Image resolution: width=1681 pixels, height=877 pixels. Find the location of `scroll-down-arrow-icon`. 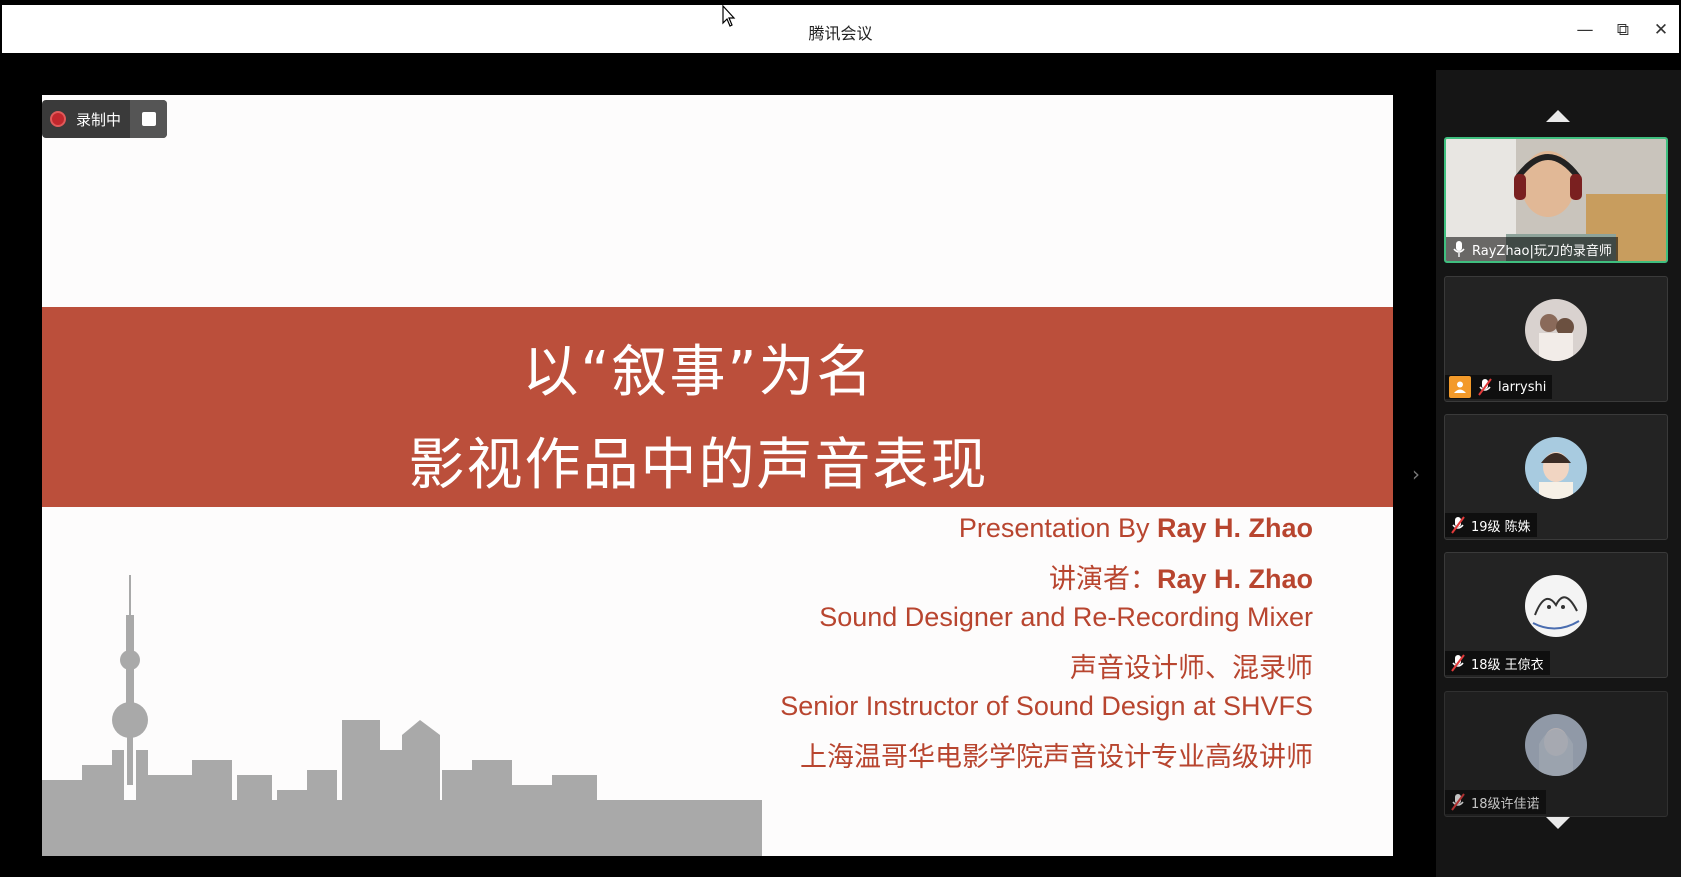

scroll-down-arrow-icon is located at coordinates (1558, 823).